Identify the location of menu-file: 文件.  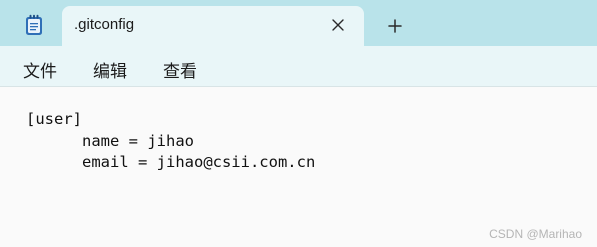
(40, 69).